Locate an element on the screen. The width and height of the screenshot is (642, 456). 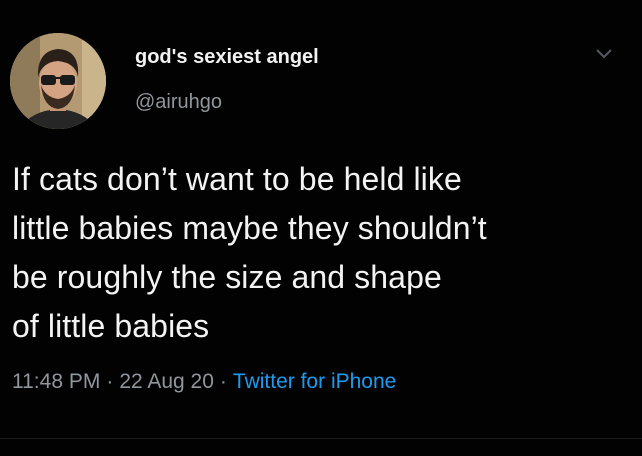
tweet-text-line: be roughly the size and shape is located at coordinates (227, 277).